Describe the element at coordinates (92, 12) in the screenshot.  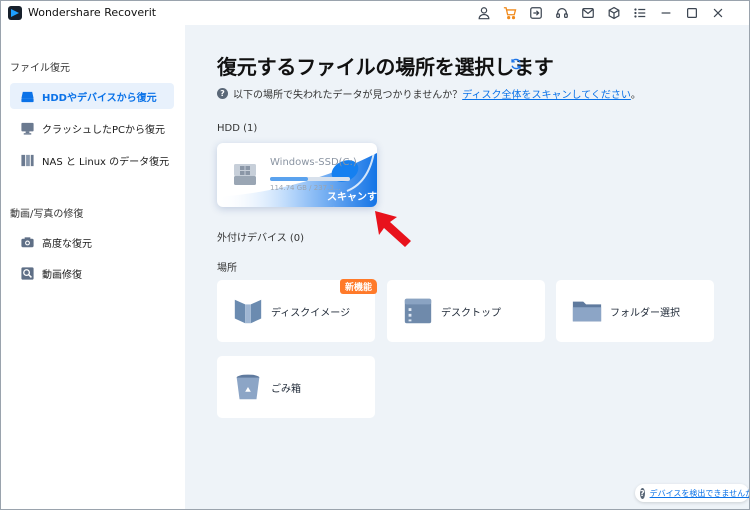
I see `app-title: Wondershare Recoverit` at that location.